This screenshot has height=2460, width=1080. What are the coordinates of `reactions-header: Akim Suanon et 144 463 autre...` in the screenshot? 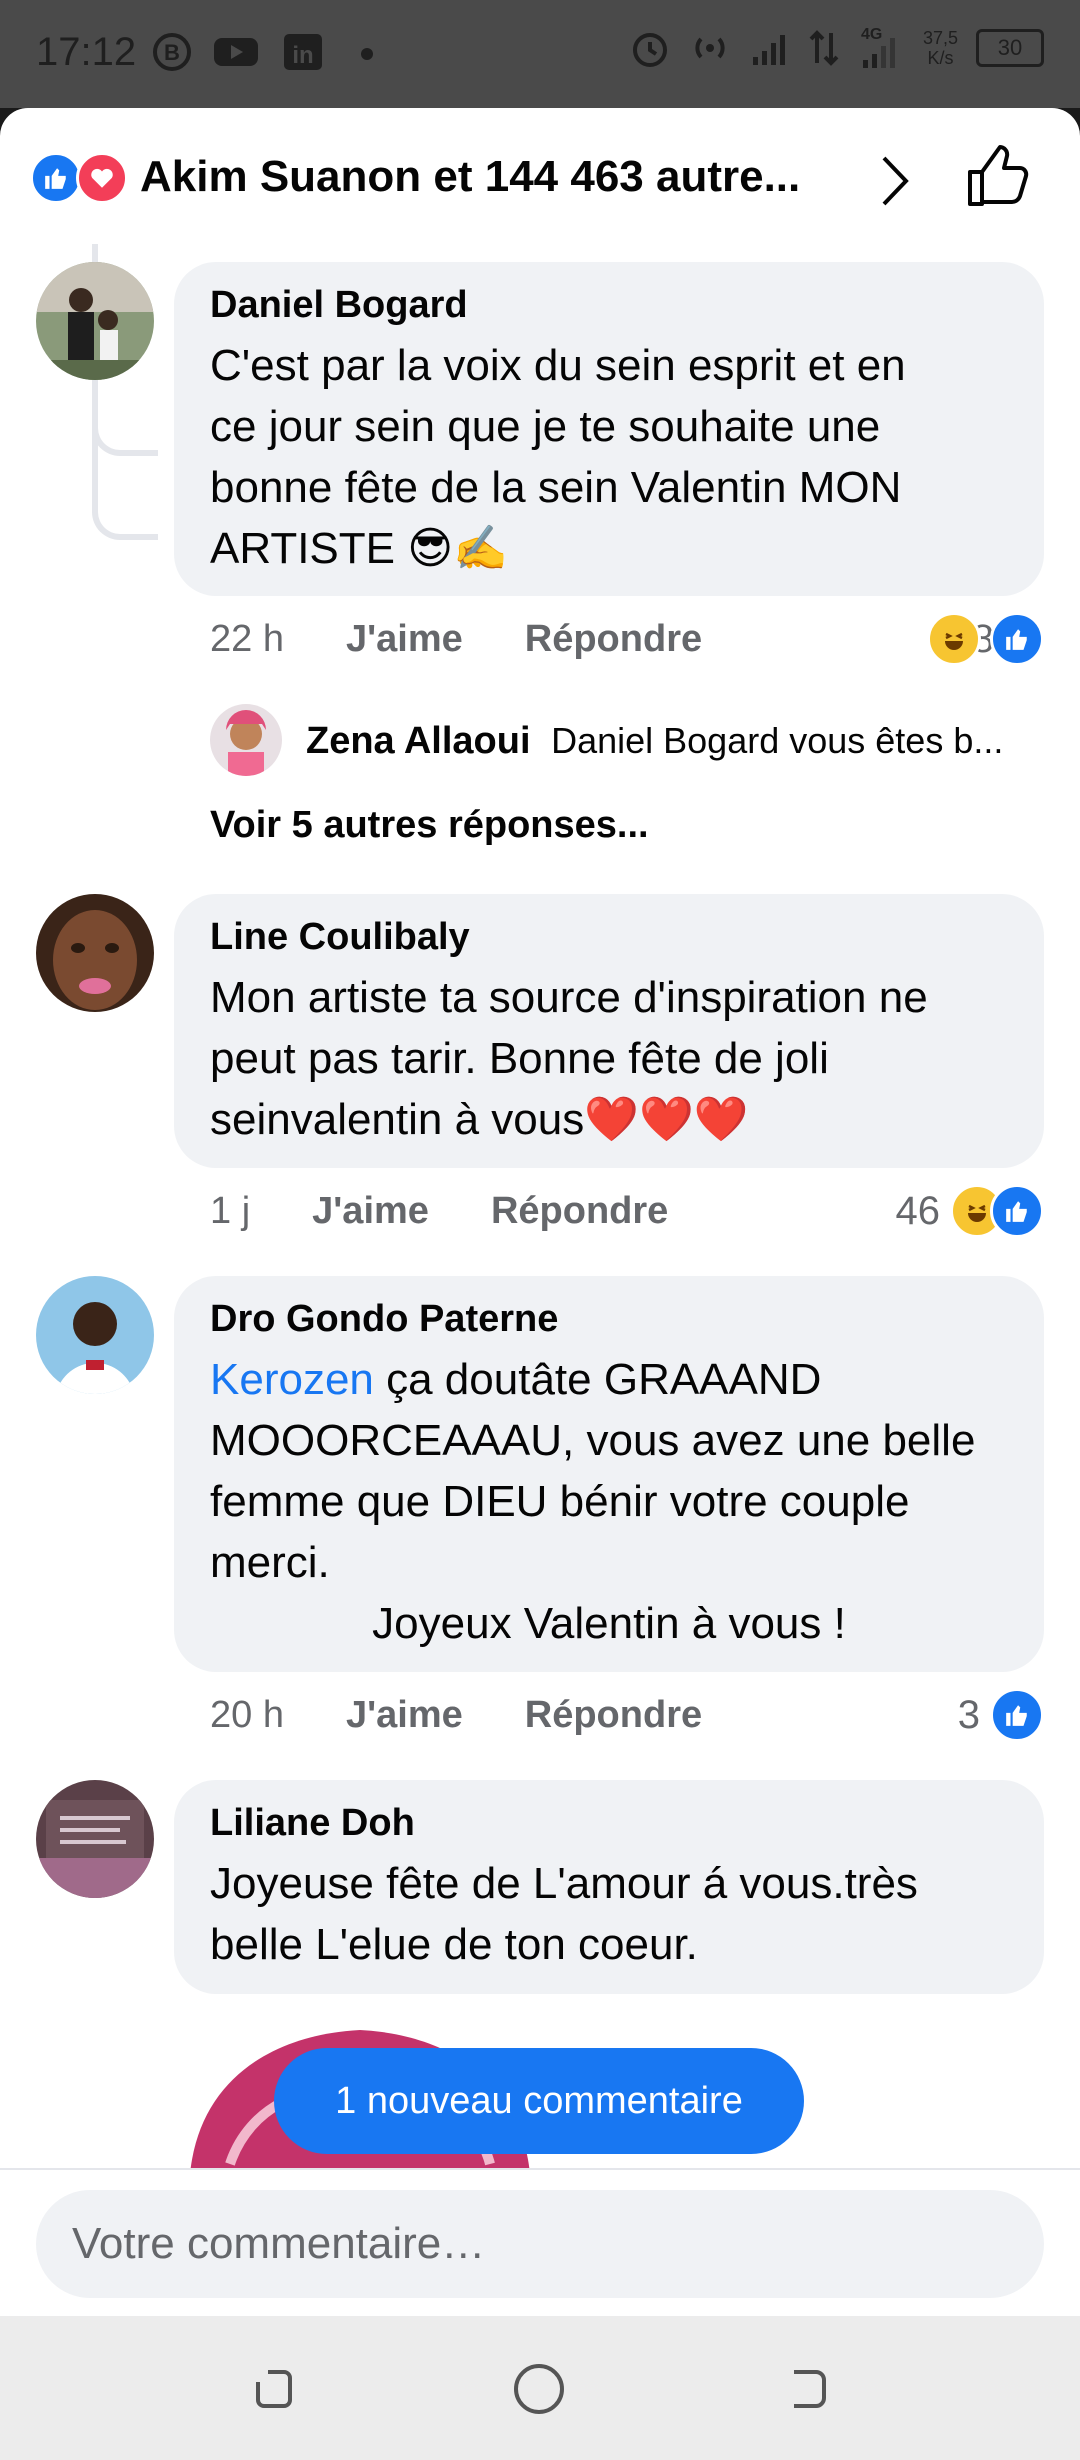 It's located at (540, 178).